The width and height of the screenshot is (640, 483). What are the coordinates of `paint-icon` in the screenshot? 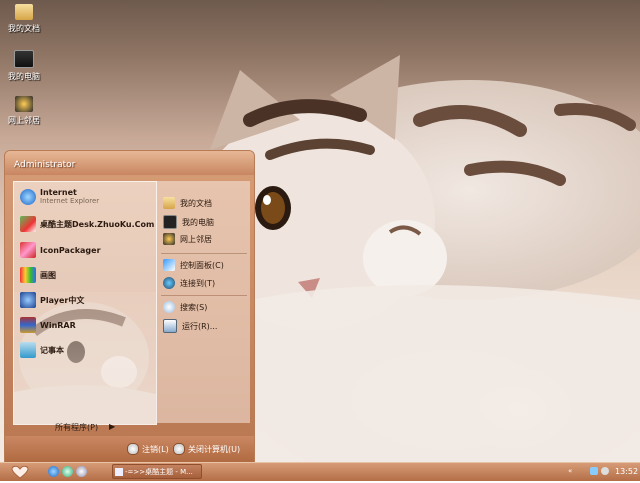 It's located at (28, 275).